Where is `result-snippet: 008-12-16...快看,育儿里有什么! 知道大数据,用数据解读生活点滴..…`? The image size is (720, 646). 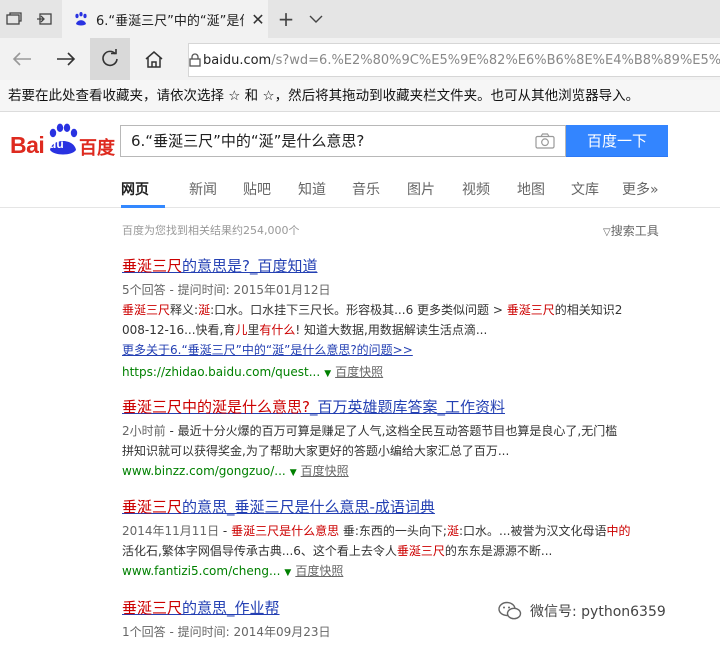 result-snippet: 008-12-16...快看,育儿里有什么! 知道大数据,用数据解读生活点滴..… is located at coordinates (305, 330).